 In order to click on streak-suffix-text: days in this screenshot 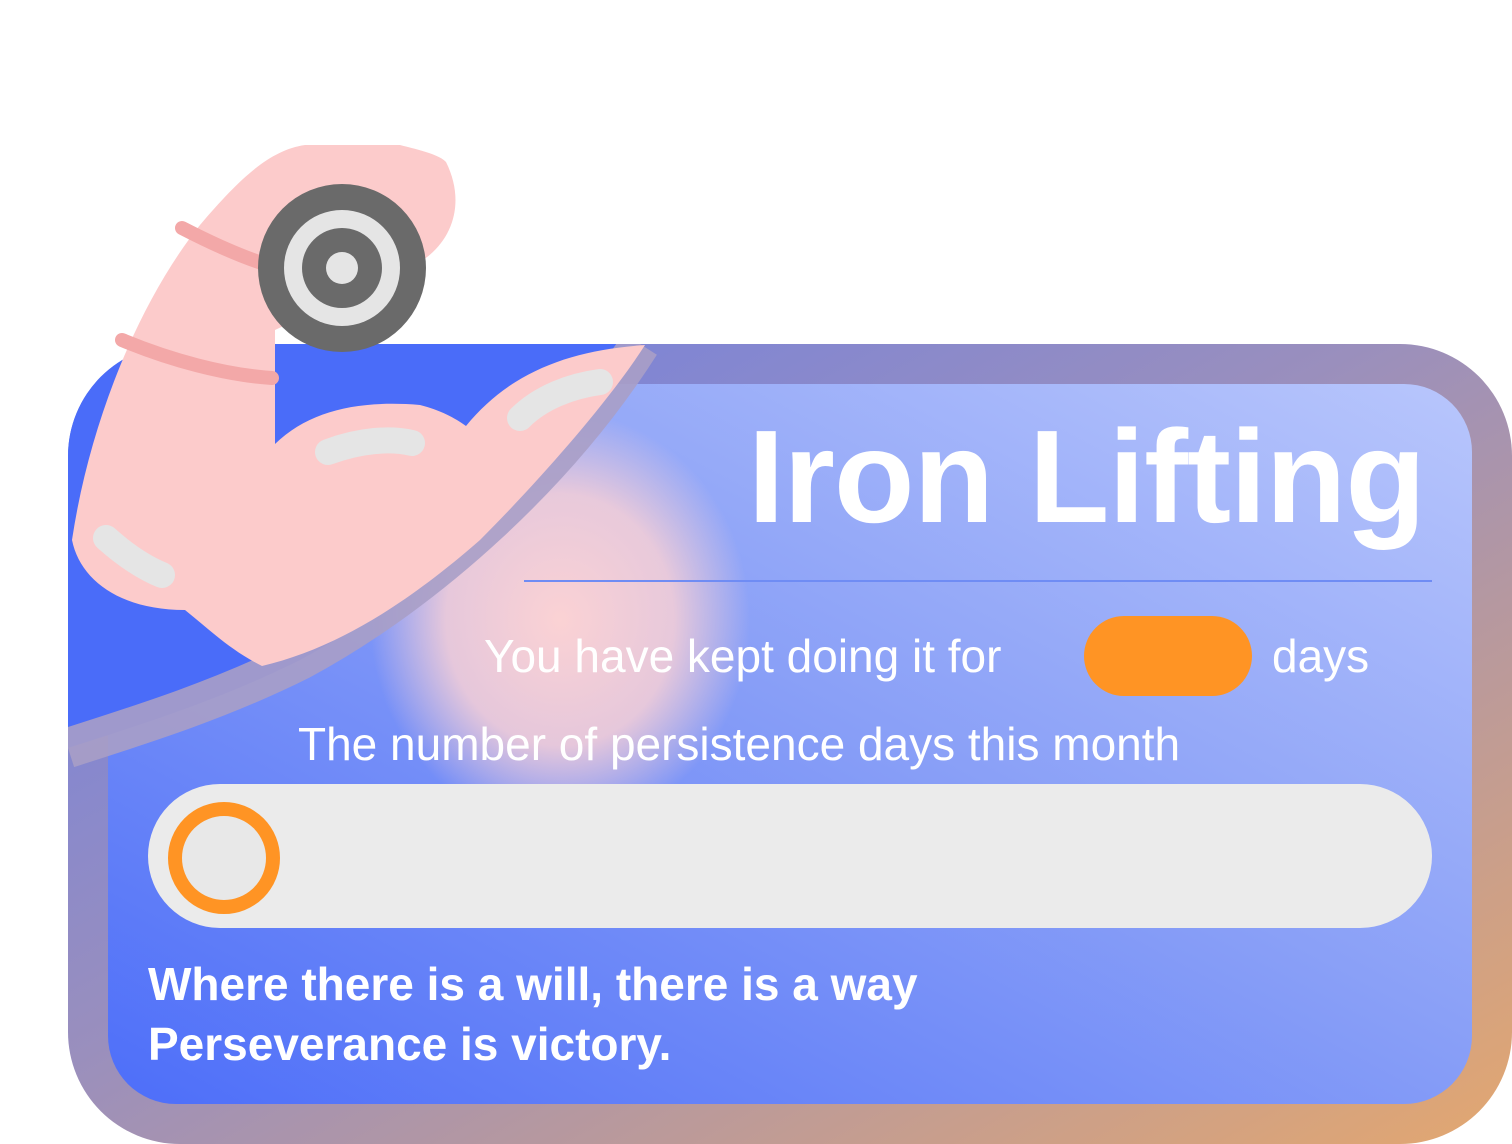, I will do `click(1321, 656)`.